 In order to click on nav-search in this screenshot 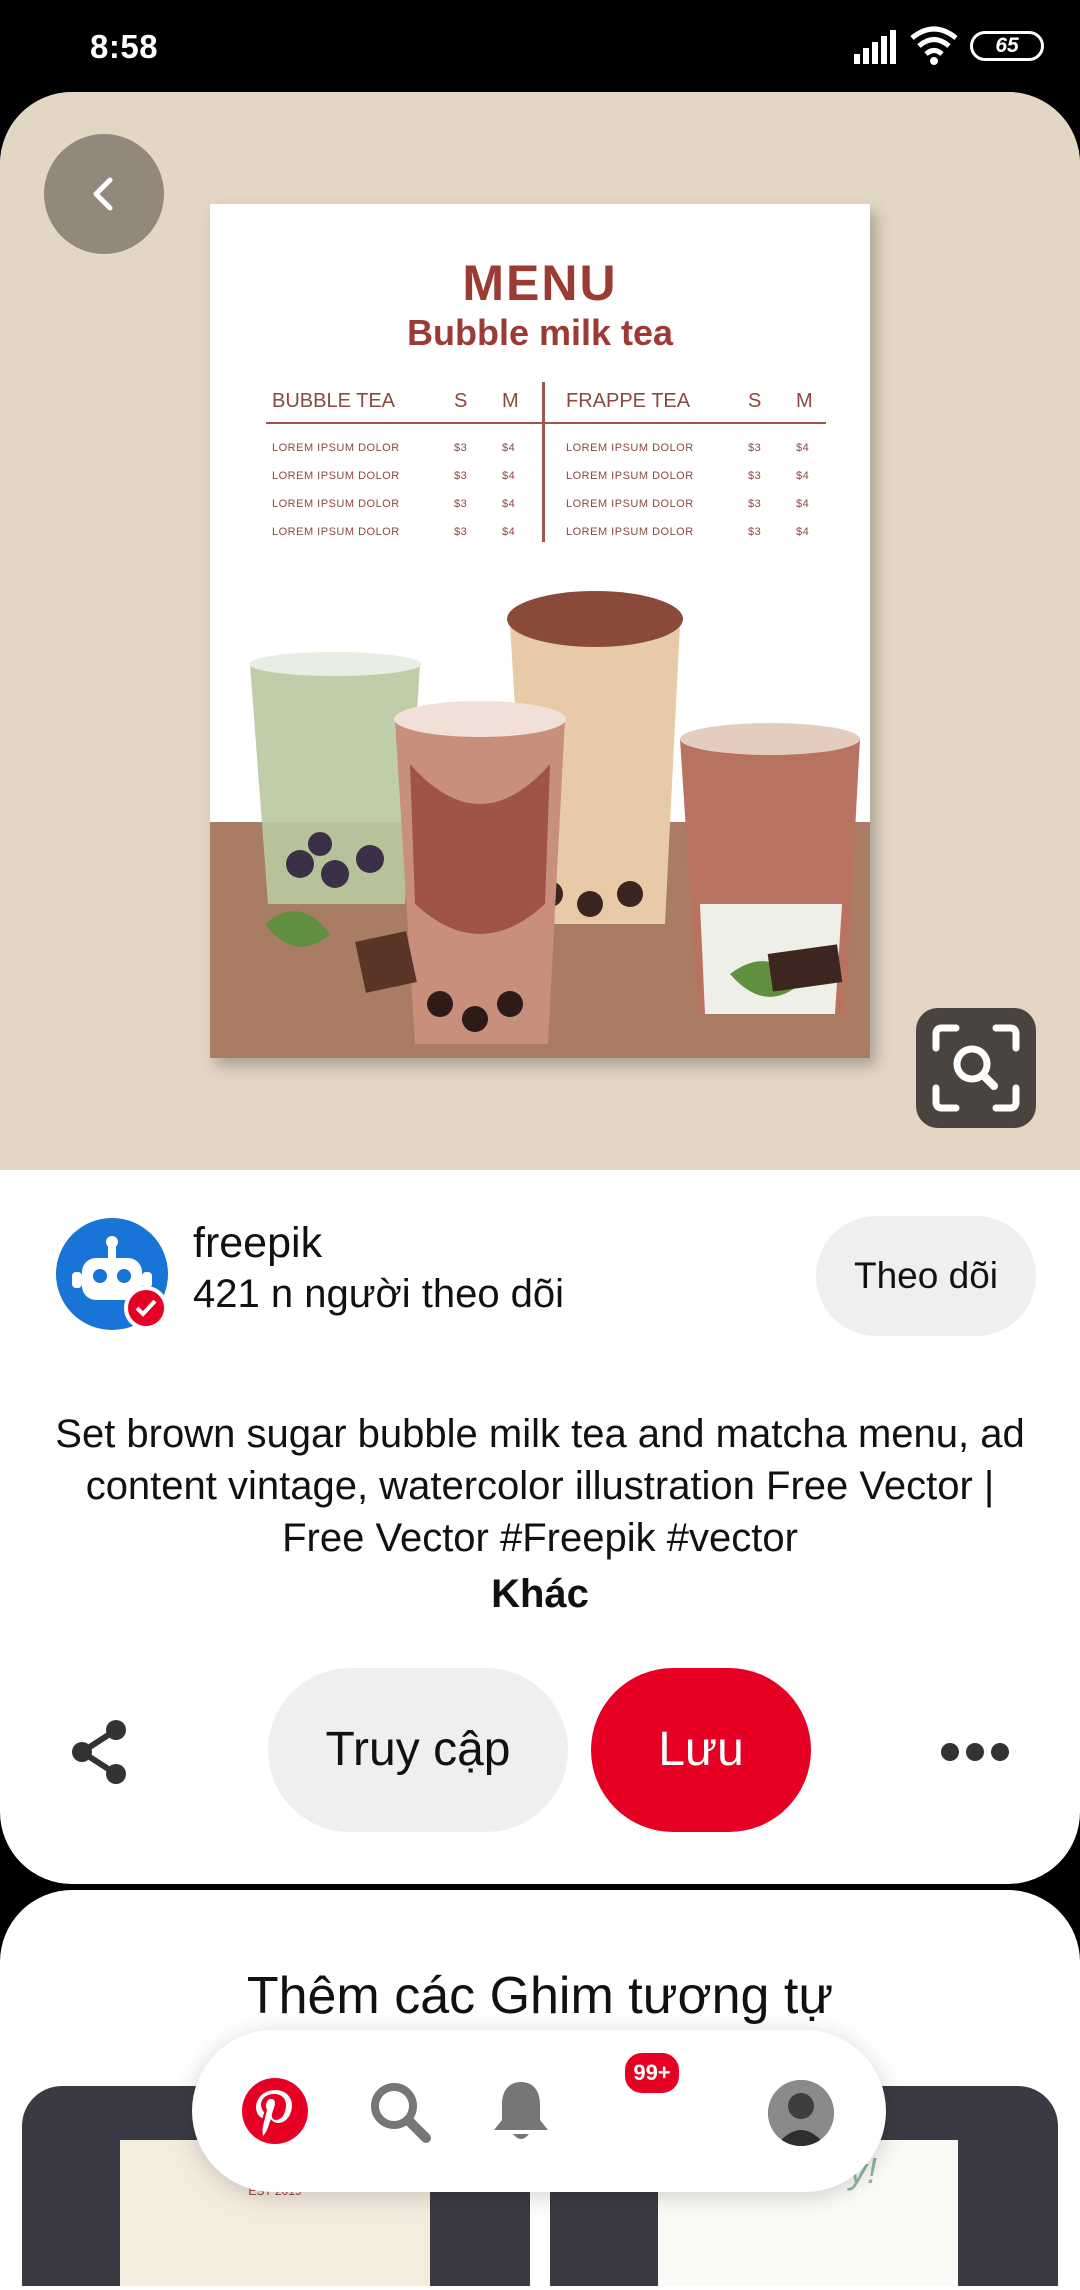, I will do `click(399, 2111)`.